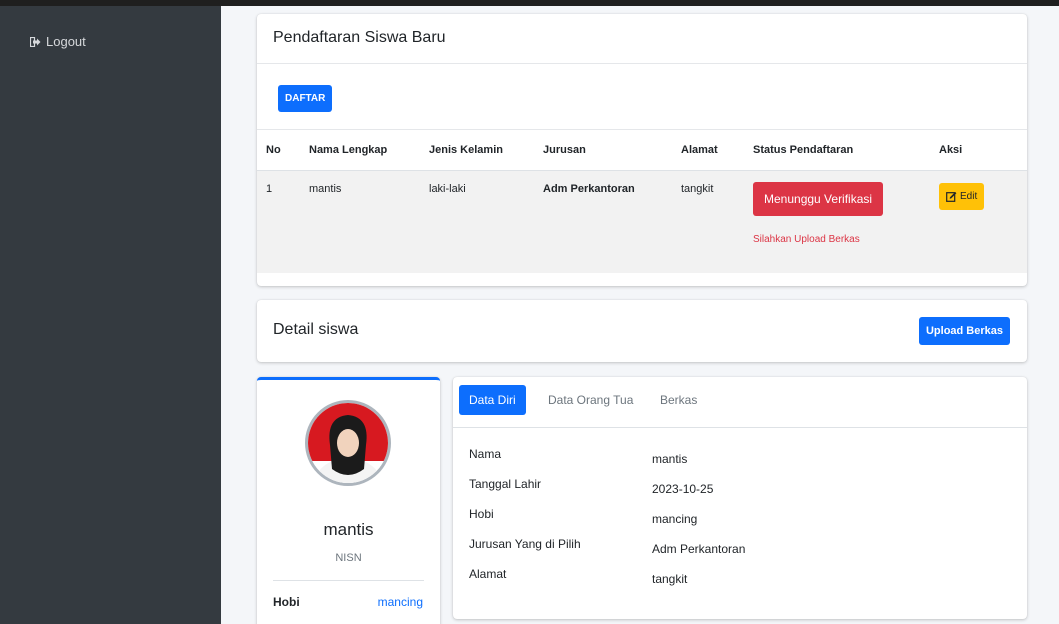 The width and height of the screenshot is (1059, 624). I want to click on col-nama-lengkap: Nama Lengkap, so click(363, 150).